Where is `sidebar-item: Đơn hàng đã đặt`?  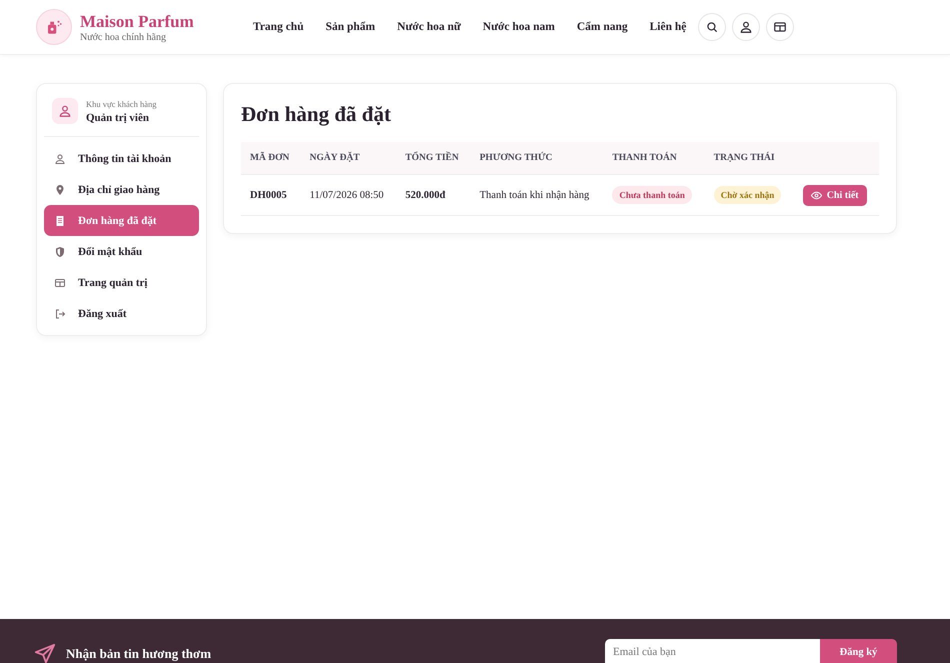
sidebar-item: Đơn hàng đã đặt is located at coordinates (121, 220).